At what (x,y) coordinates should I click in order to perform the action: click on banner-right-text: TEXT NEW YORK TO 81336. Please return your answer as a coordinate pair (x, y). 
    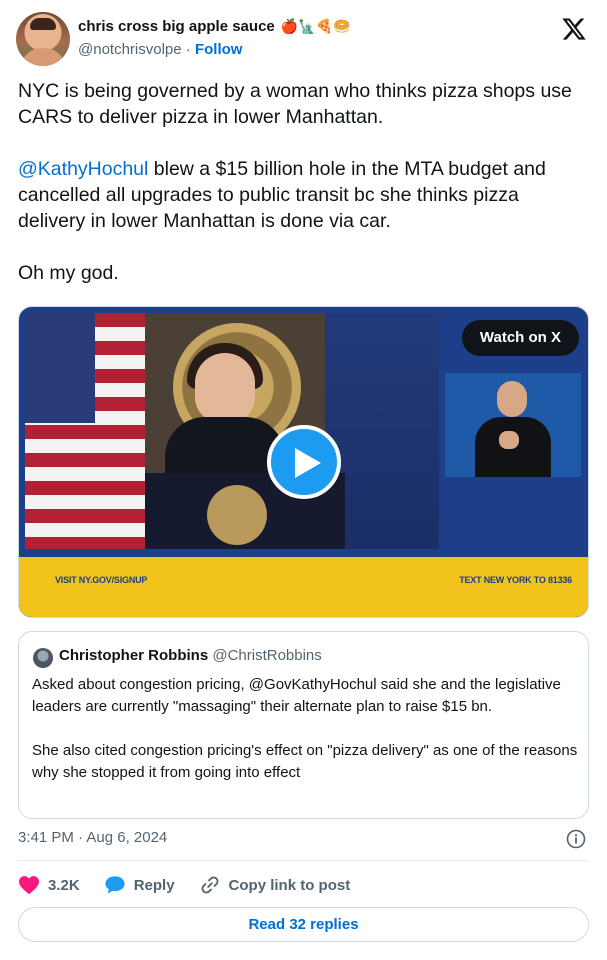
    Looking at the image, I should click on (515, 580).